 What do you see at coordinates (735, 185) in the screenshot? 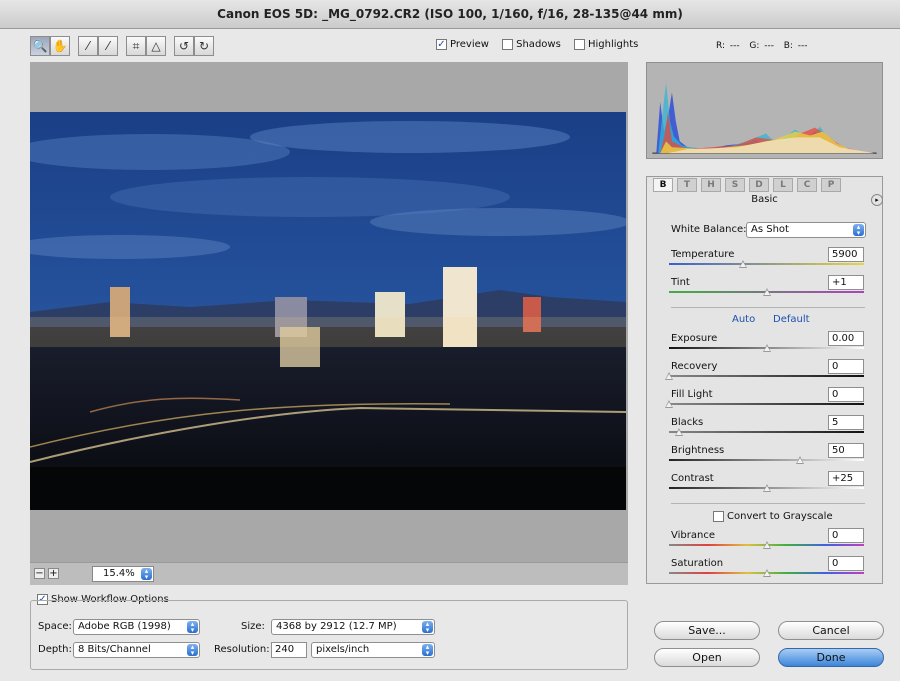
I see `tab-s: S` at bounding box center [735, 185].